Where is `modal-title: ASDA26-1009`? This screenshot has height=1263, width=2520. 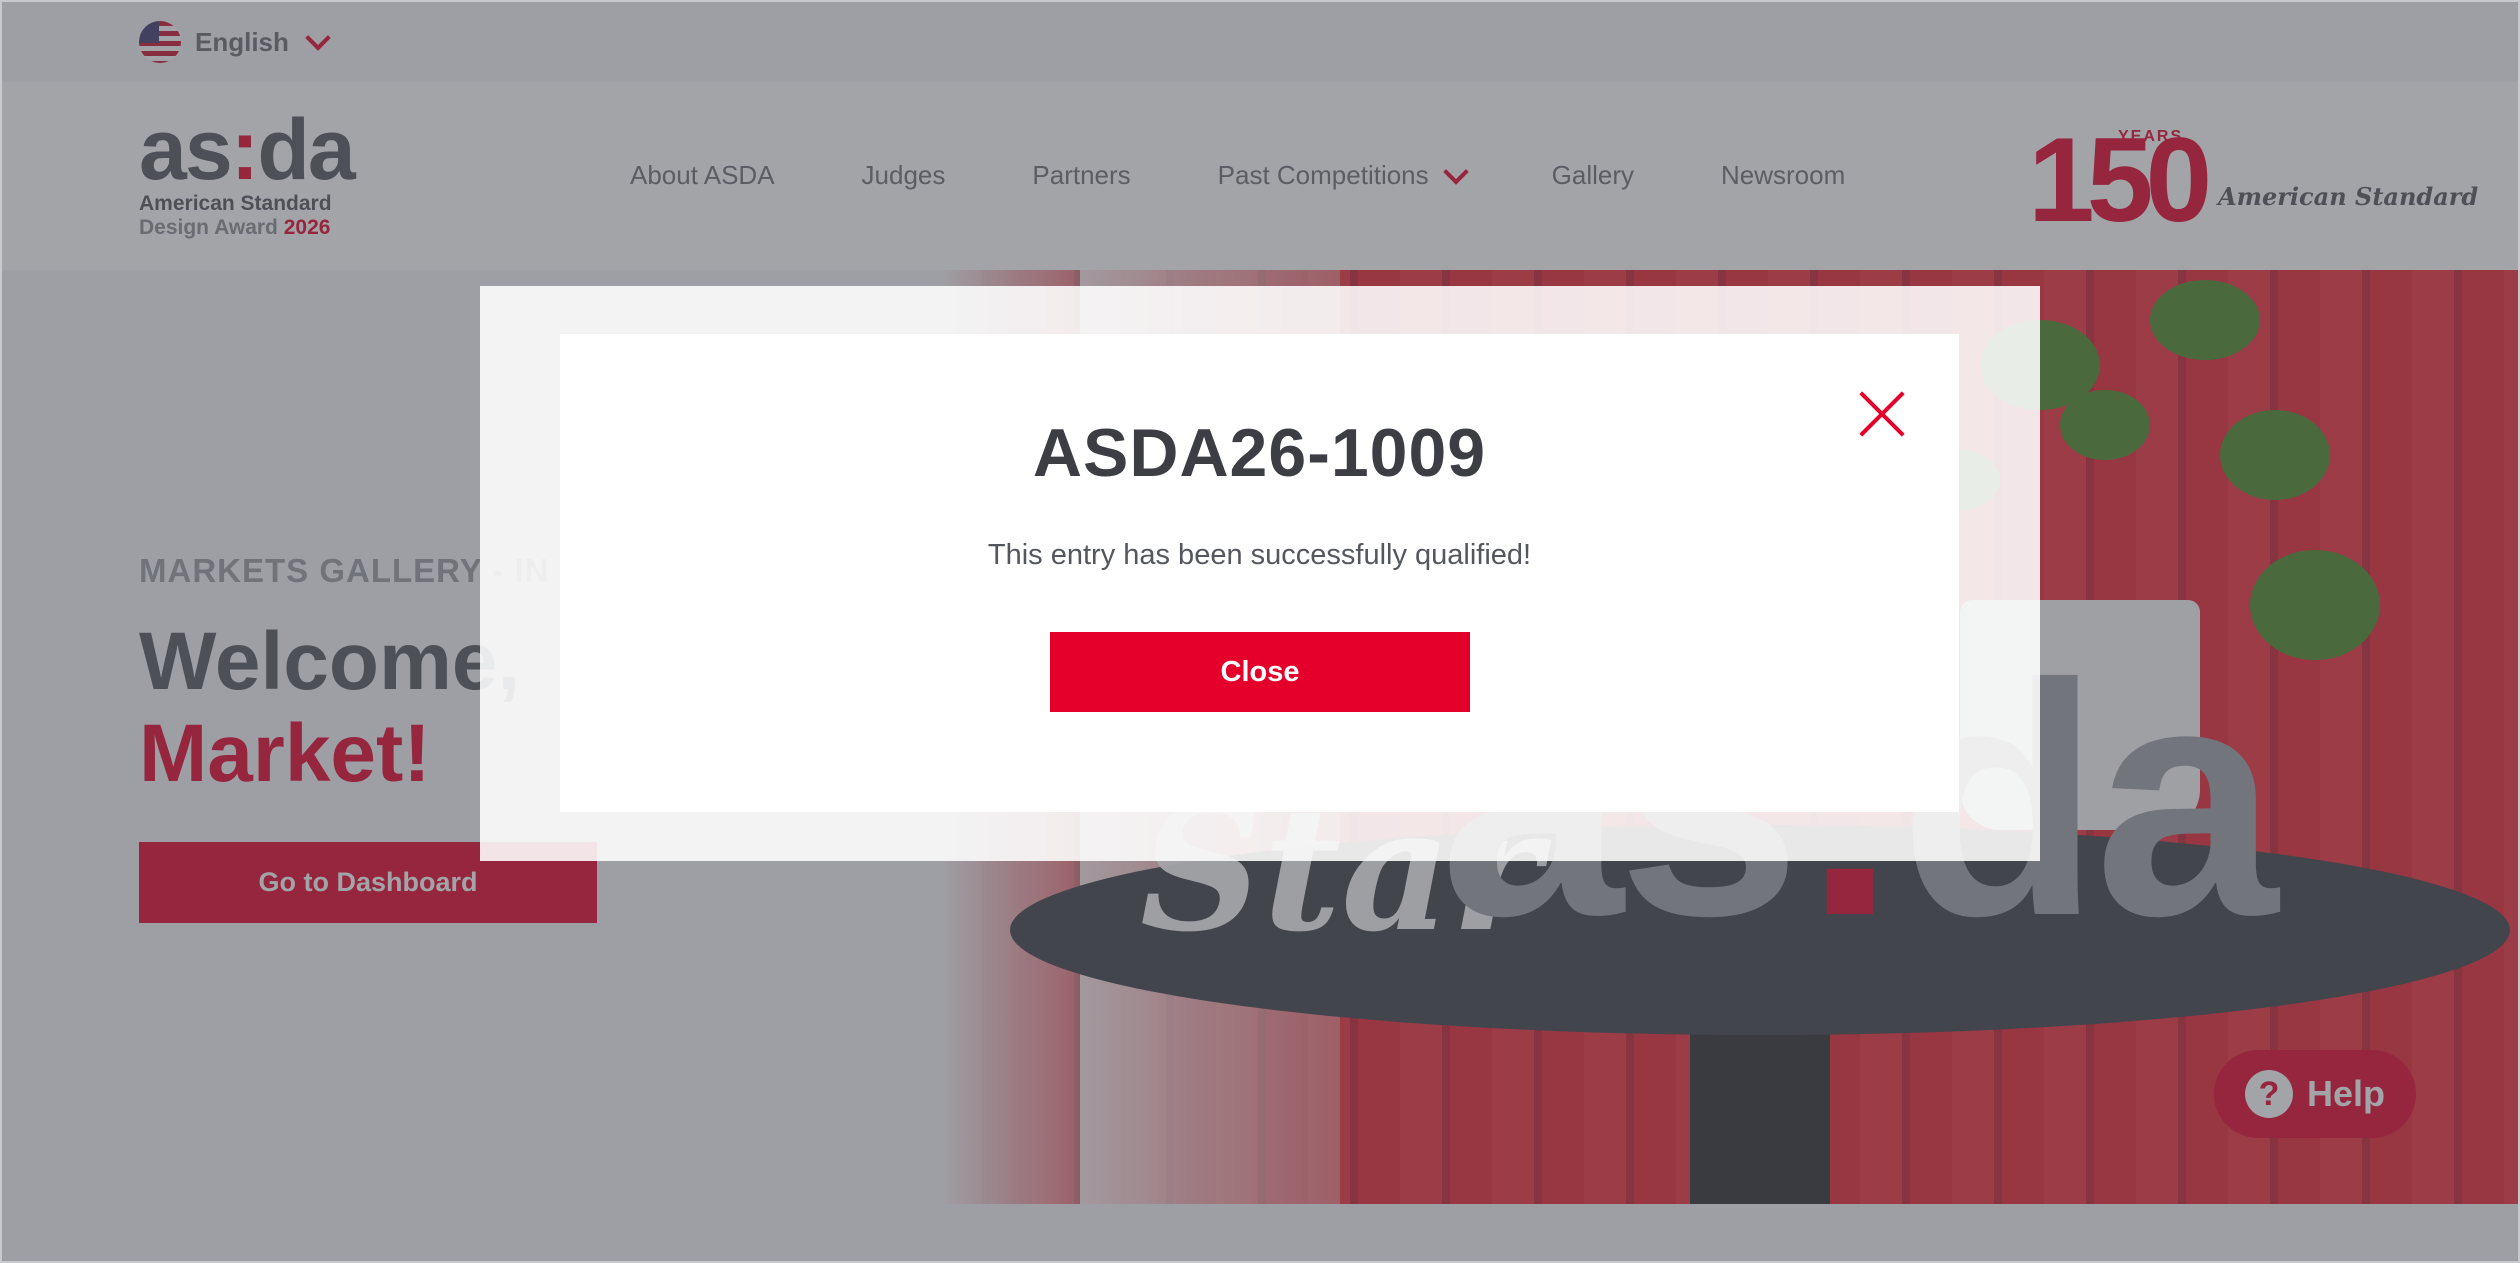 modal-title: ASDA26-1009 is located at coordinates (1259, 453).